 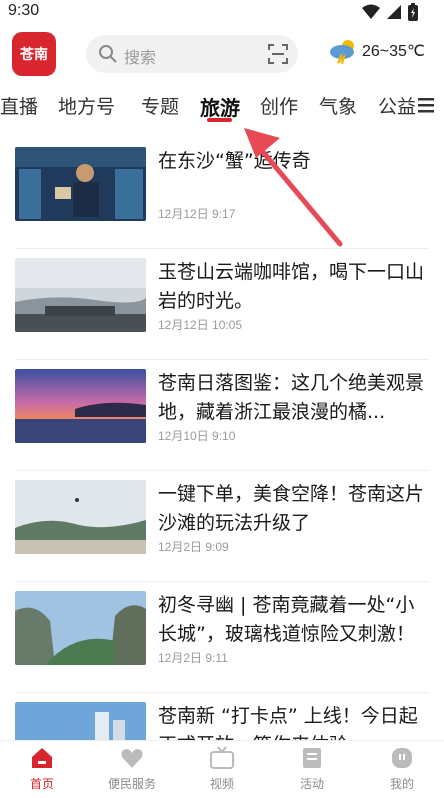 What do you see at coordinates (193, 547) in the screenshot?
I see `news-date: 12月2日 9:09` at bounding box center [193, 547].